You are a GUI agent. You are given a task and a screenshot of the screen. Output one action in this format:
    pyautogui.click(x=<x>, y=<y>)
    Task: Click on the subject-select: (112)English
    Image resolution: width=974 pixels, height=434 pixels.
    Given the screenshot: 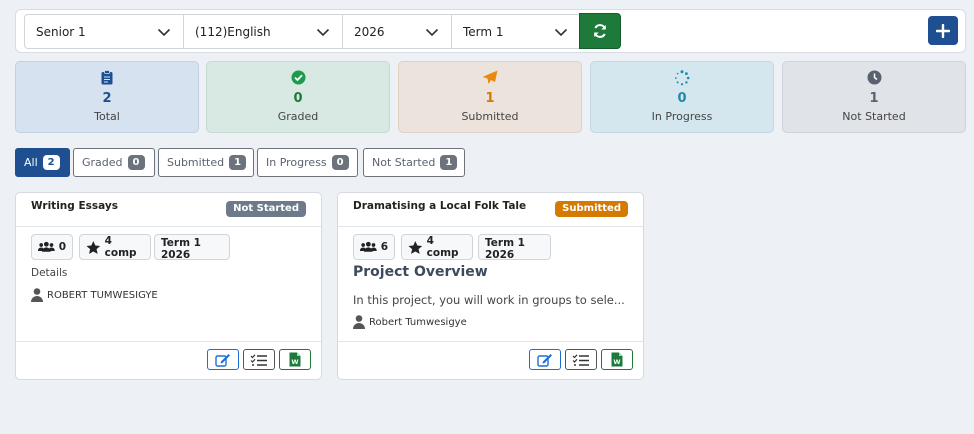 What is the action you would take?
    pyautogui.click(x=263, y=31)
    